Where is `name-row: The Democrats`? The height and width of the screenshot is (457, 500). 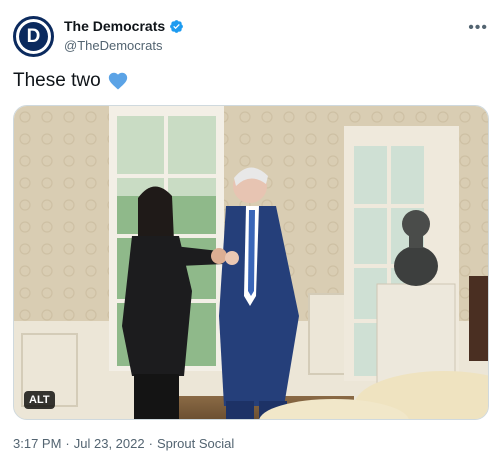 name-row: The Democrats is located at coordinates (124, 26).